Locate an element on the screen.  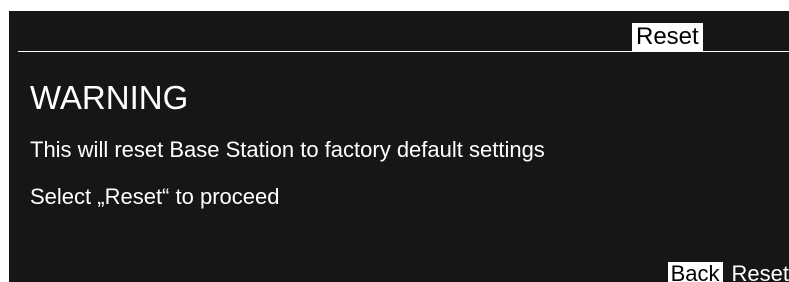
softkey-bar: Back Reset is located at coordinates (728, 272).